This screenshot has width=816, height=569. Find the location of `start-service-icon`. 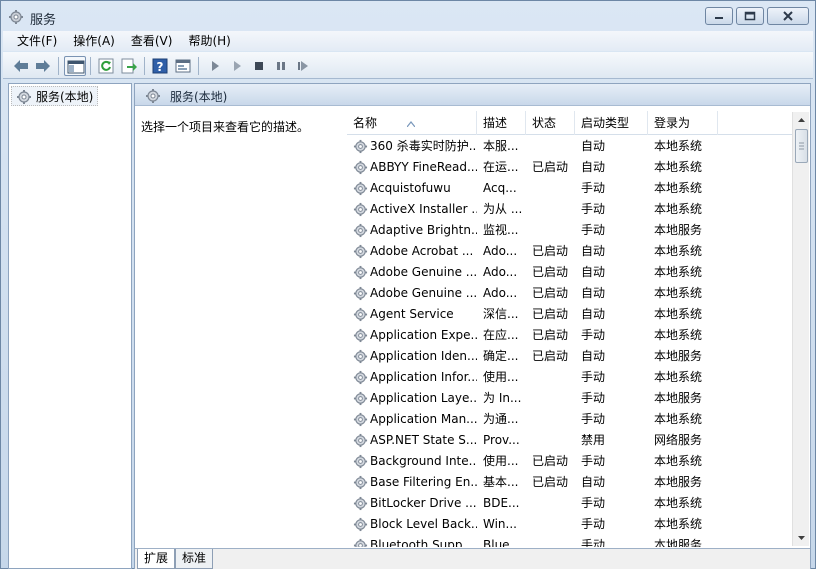

start-service-icon is located at coordinates (215, 66).